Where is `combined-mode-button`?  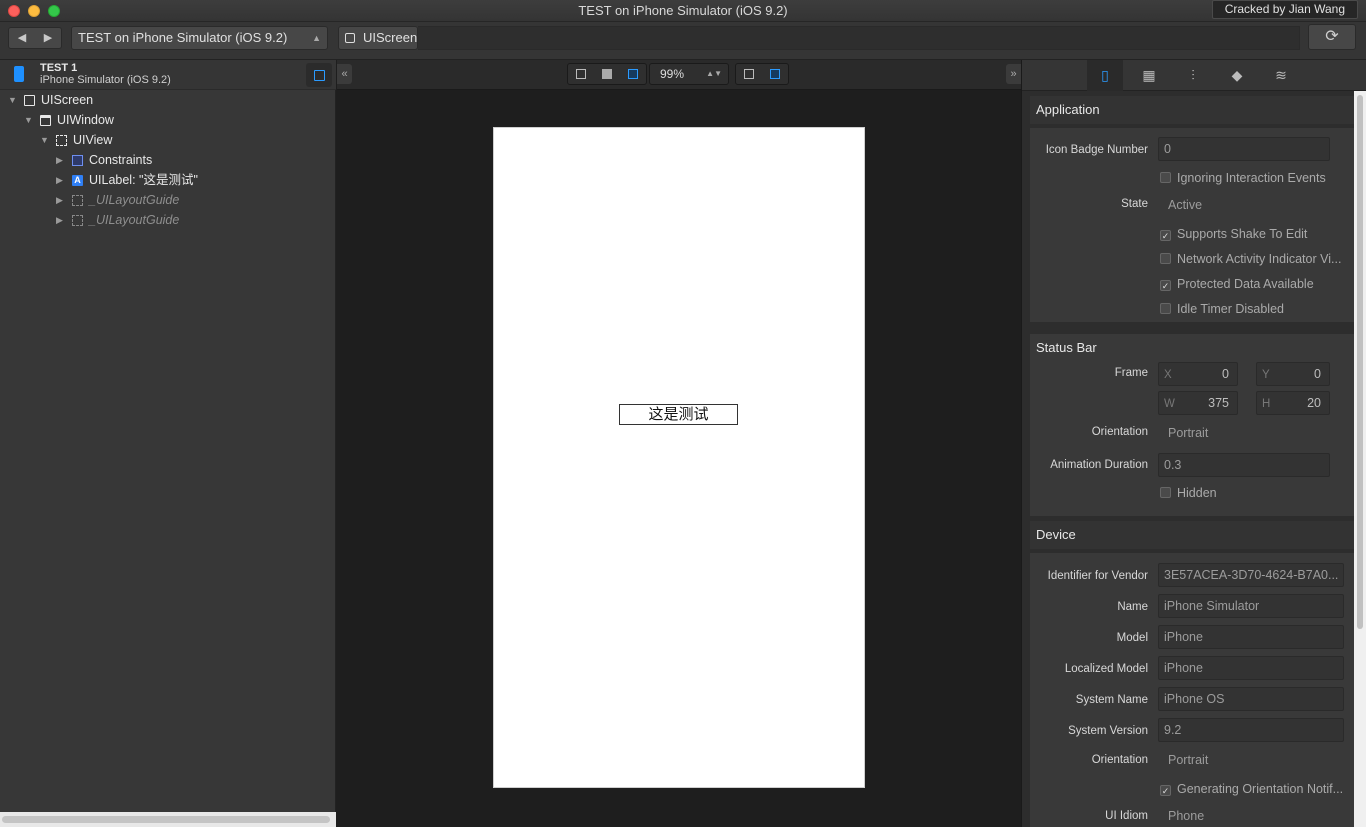 combined-mode-button is located at coordinates (633, 74).